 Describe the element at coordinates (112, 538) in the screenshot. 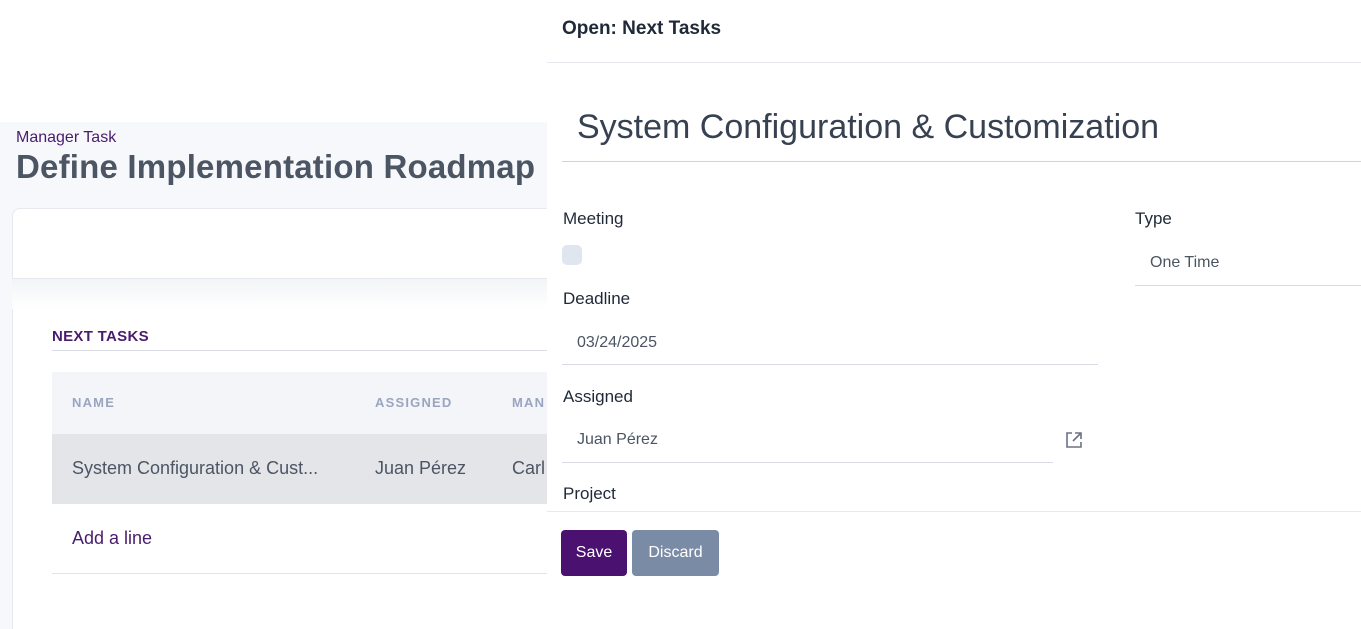

I see `add-line-link: Add a line` at that location.